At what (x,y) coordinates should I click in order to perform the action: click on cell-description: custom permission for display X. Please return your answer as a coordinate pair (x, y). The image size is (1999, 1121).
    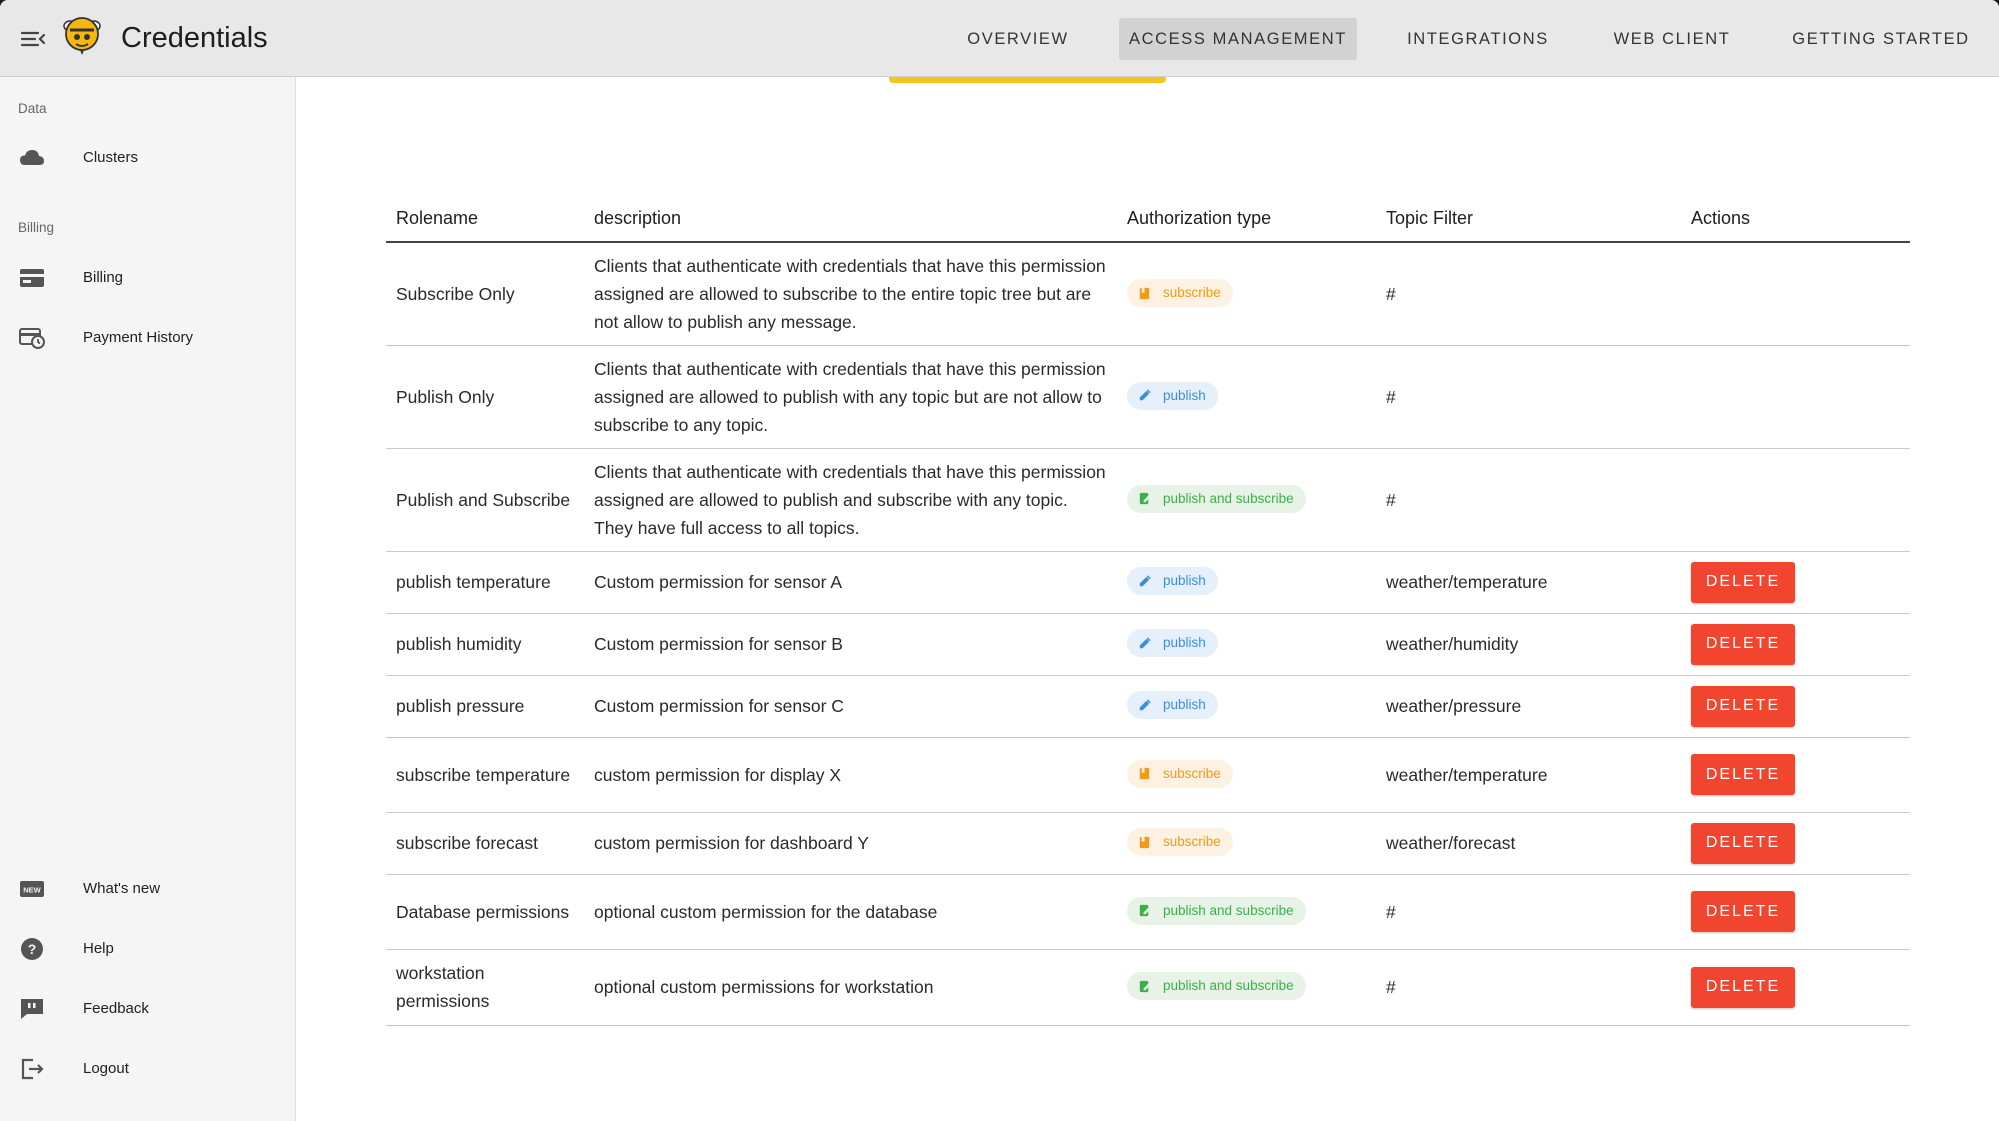
    Looking at the image, I should click on (850, 775).